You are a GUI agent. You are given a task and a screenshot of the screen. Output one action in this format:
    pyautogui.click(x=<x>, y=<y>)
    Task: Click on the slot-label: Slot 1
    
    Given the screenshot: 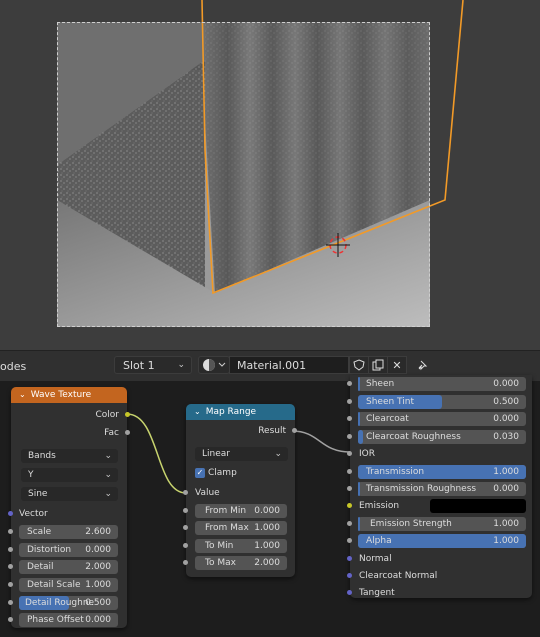 What is the action you would take?
    pyautogui.click(x=139, y=365)
    